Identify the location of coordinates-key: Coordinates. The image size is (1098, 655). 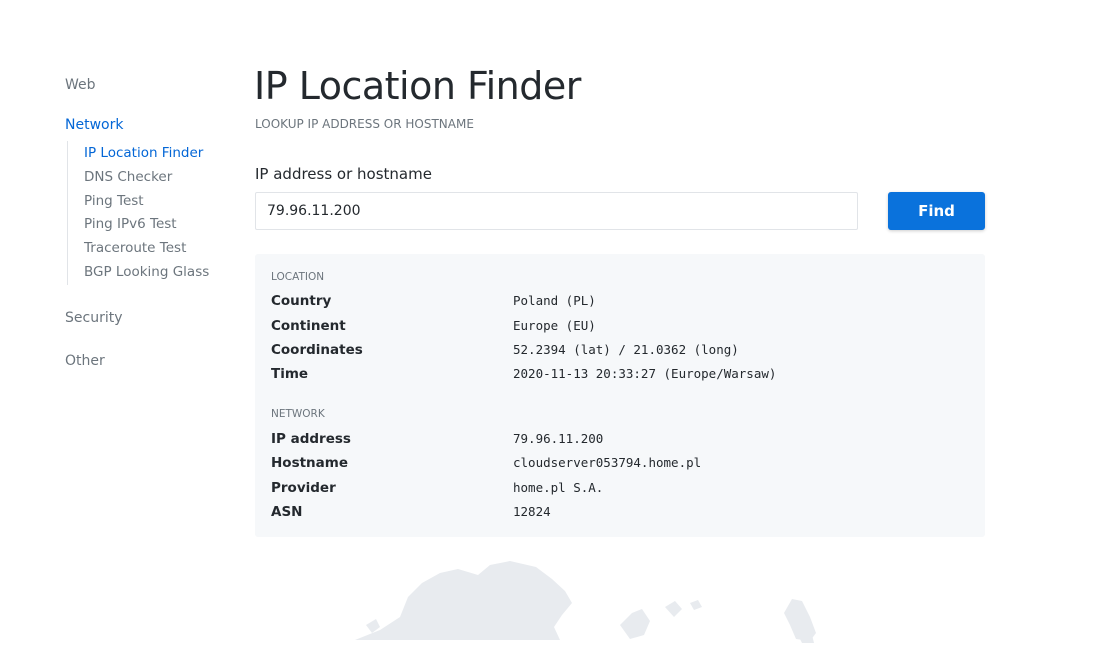
(317, 350).